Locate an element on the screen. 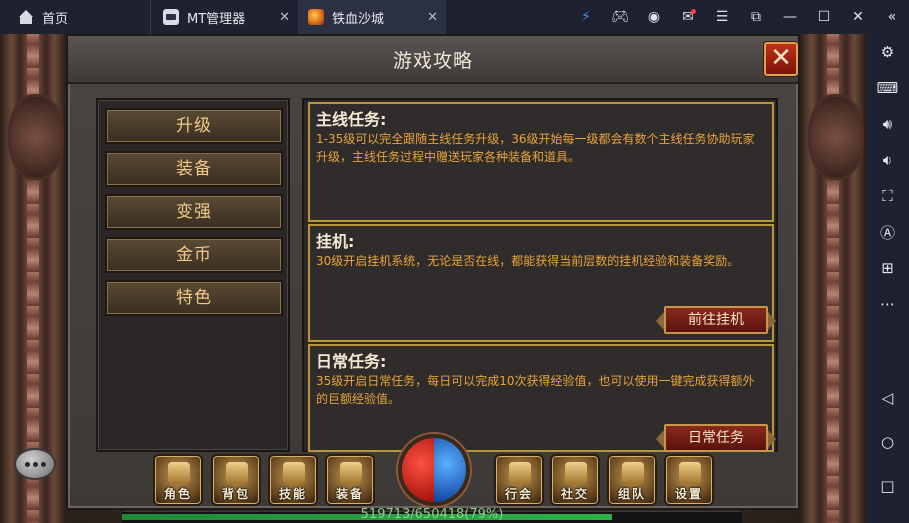 Image resolution: width=909 pixels, height=523 pixels. hud-equipment-button: 装备 is located at coordinates (350, 480).